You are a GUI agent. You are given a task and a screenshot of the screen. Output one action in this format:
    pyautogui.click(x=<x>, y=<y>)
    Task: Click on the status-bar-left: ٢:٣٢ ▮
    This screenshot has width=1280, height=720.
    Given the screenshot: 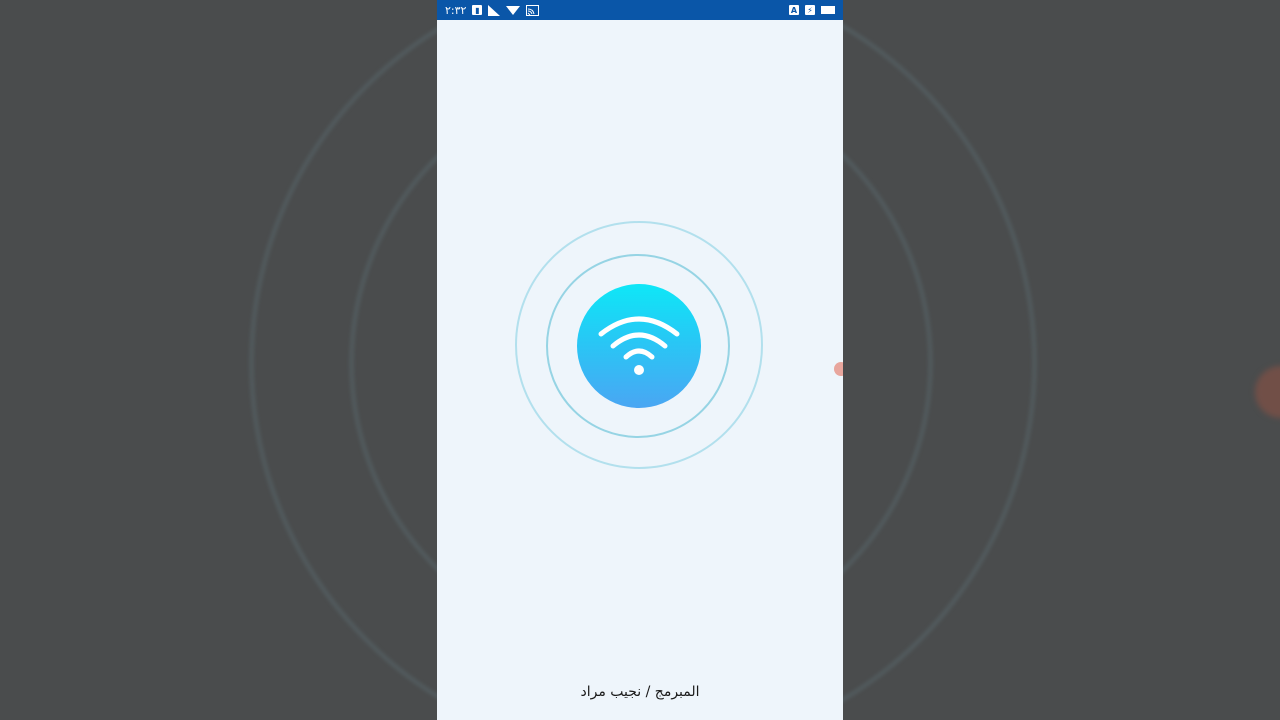 What is the action you would take?
    pyautogui.click(x=492, y=10)
    